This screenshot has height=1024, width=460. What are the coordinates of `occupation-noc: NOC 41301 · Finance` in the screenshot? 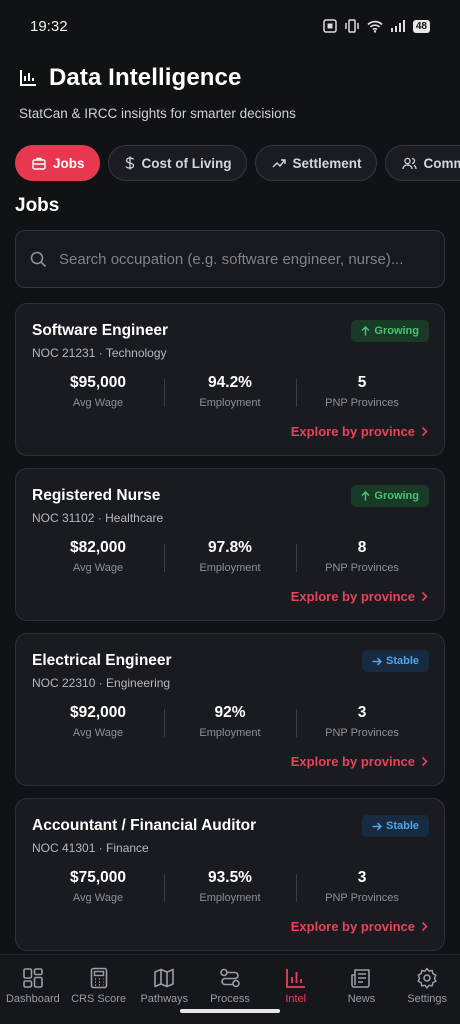 It's located at (90, 848).